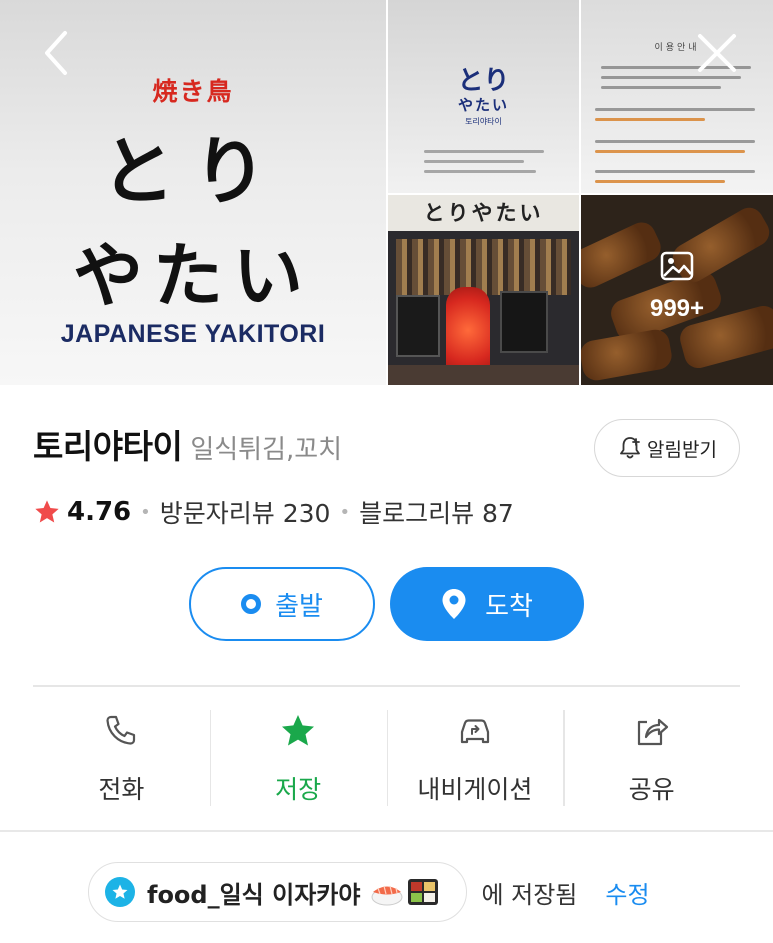  I want to click on photo-logo-line2: やたい, so click(193, 275).